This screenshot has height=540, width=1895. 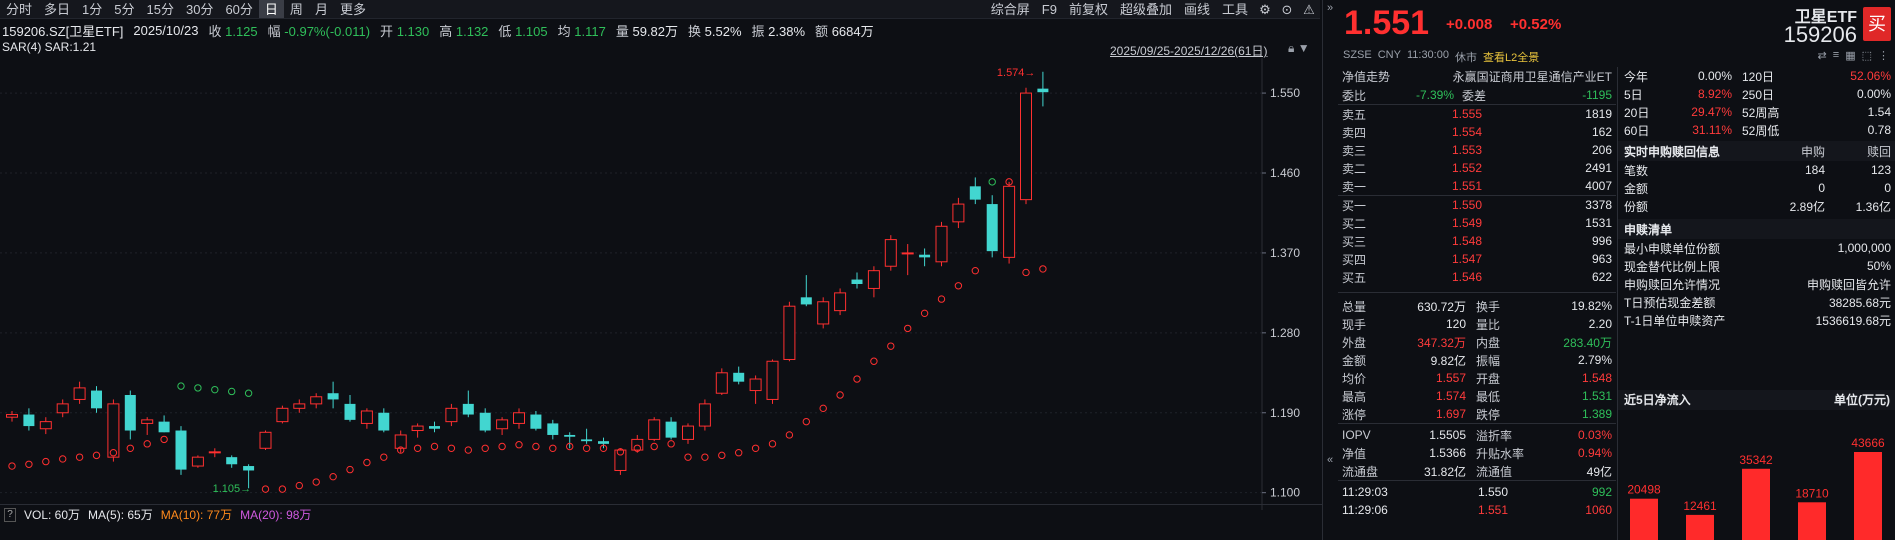 I want to click on collapse-left-icon: «, so click(x=1330, y=460).